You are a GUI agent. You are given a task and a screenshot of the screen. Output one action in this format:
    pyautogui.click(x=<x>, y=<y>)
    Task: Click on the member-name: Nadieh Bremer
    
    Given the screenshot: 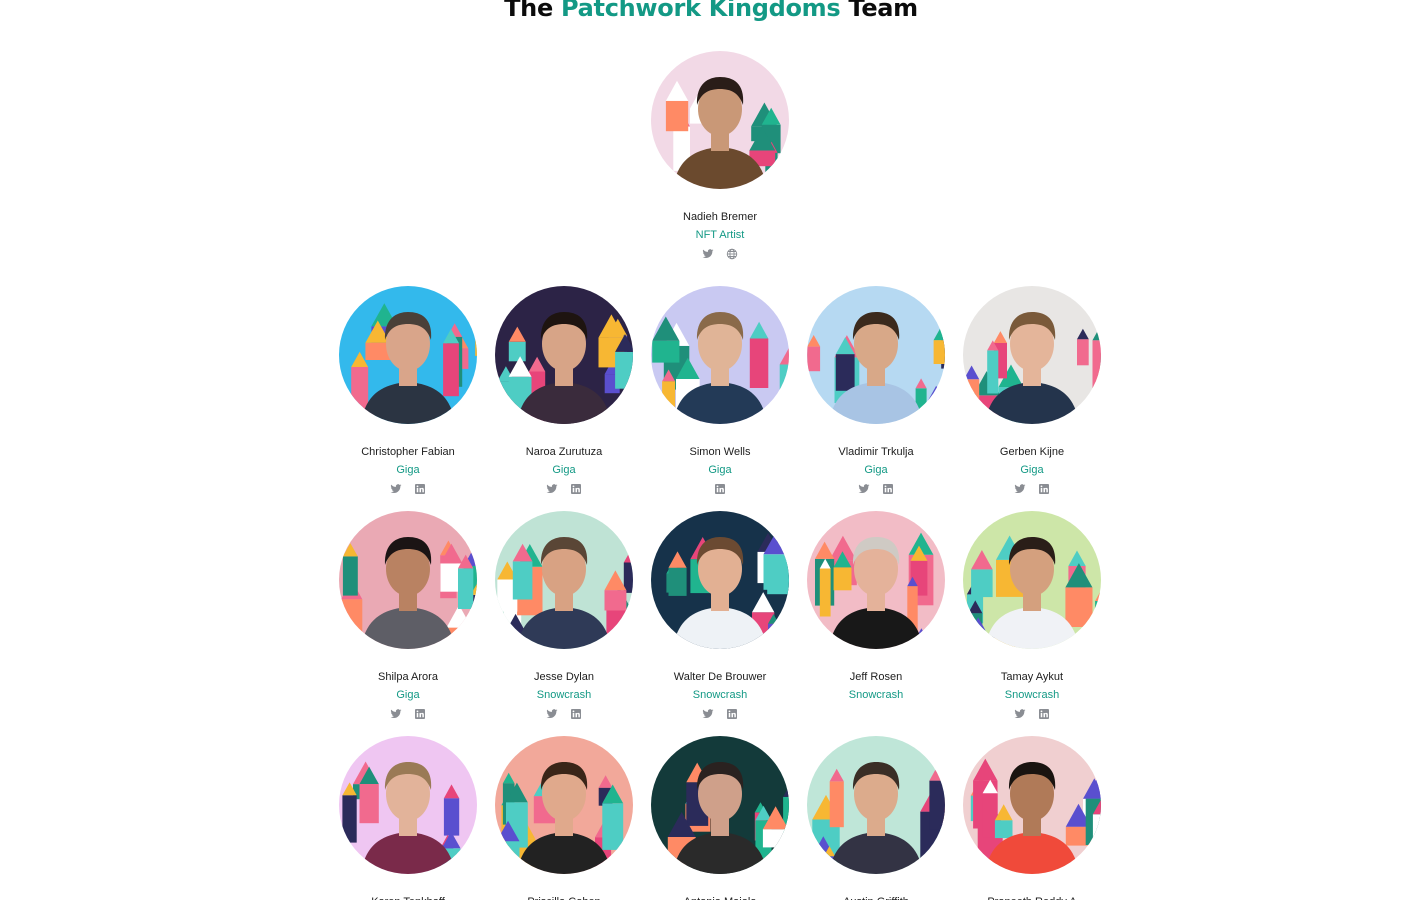 What is the action you would take?
    pyautogui.click(x=720, y=217)
    